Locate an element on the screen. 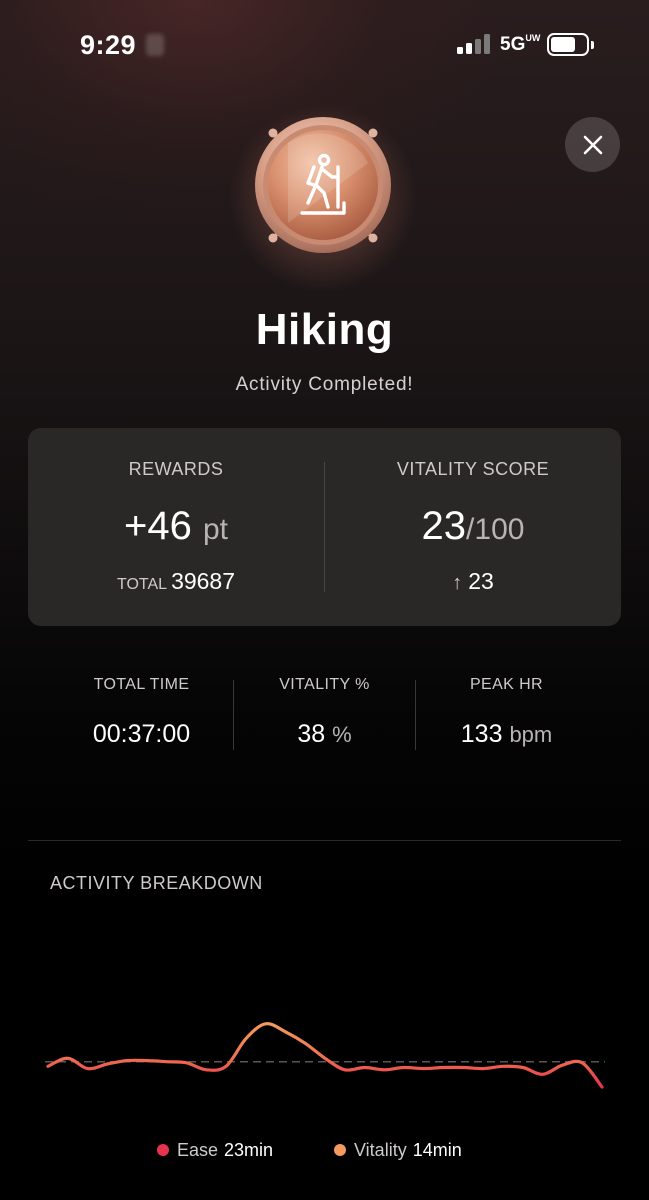  legend-label: Ease is located at coordinates (198, 1150).